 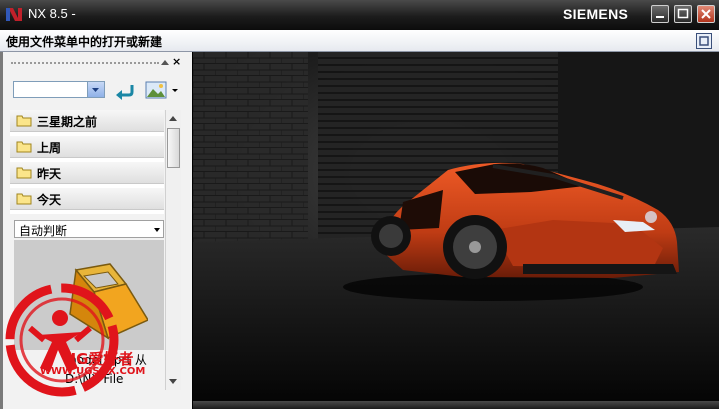 I want to click on list-item: 昨天, so click(x=87, y=173).